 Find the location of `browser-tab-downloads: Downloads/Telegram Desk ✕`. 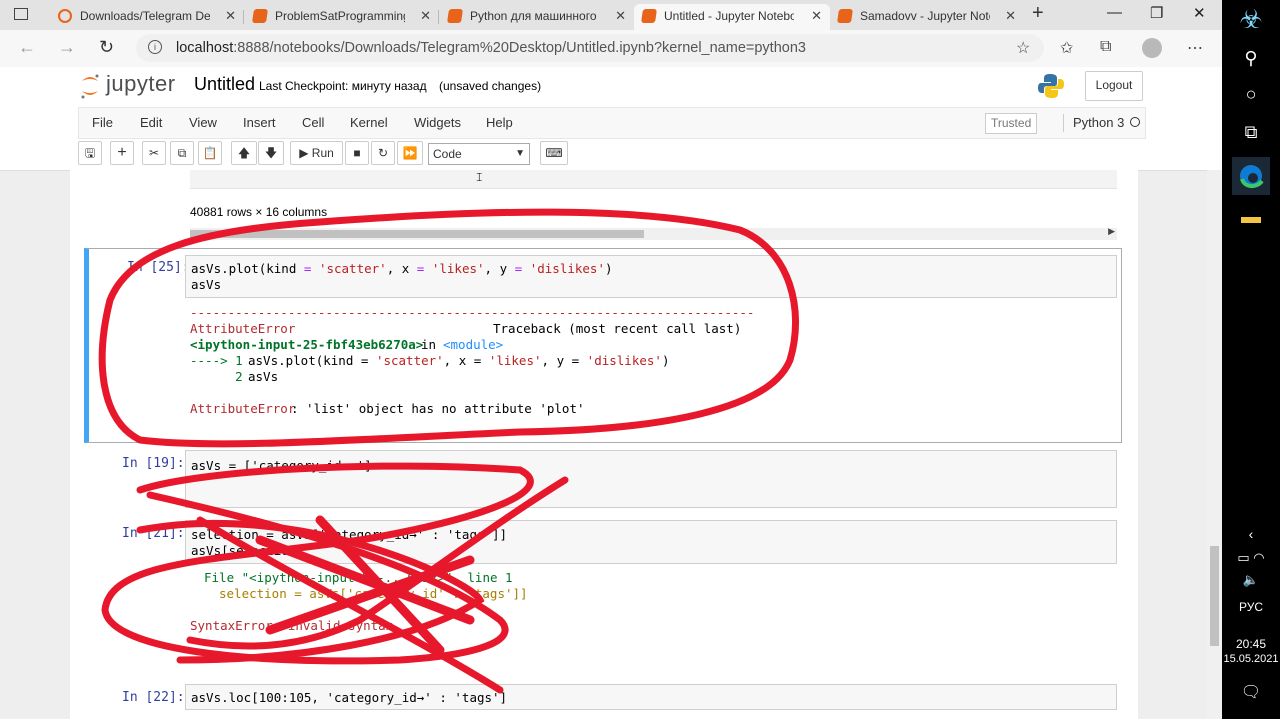

browser-tab-downloads: Downloads/Telegram Desk ✕ is located at coordinates (147, 17).